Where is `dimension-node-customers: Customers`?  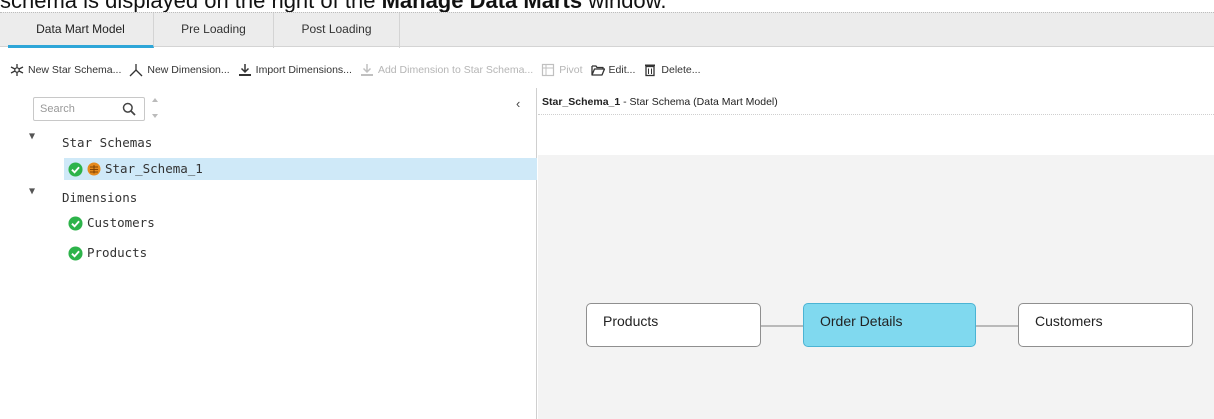
dimension-node-customers: Customers is located at coordinates (1105, 325).